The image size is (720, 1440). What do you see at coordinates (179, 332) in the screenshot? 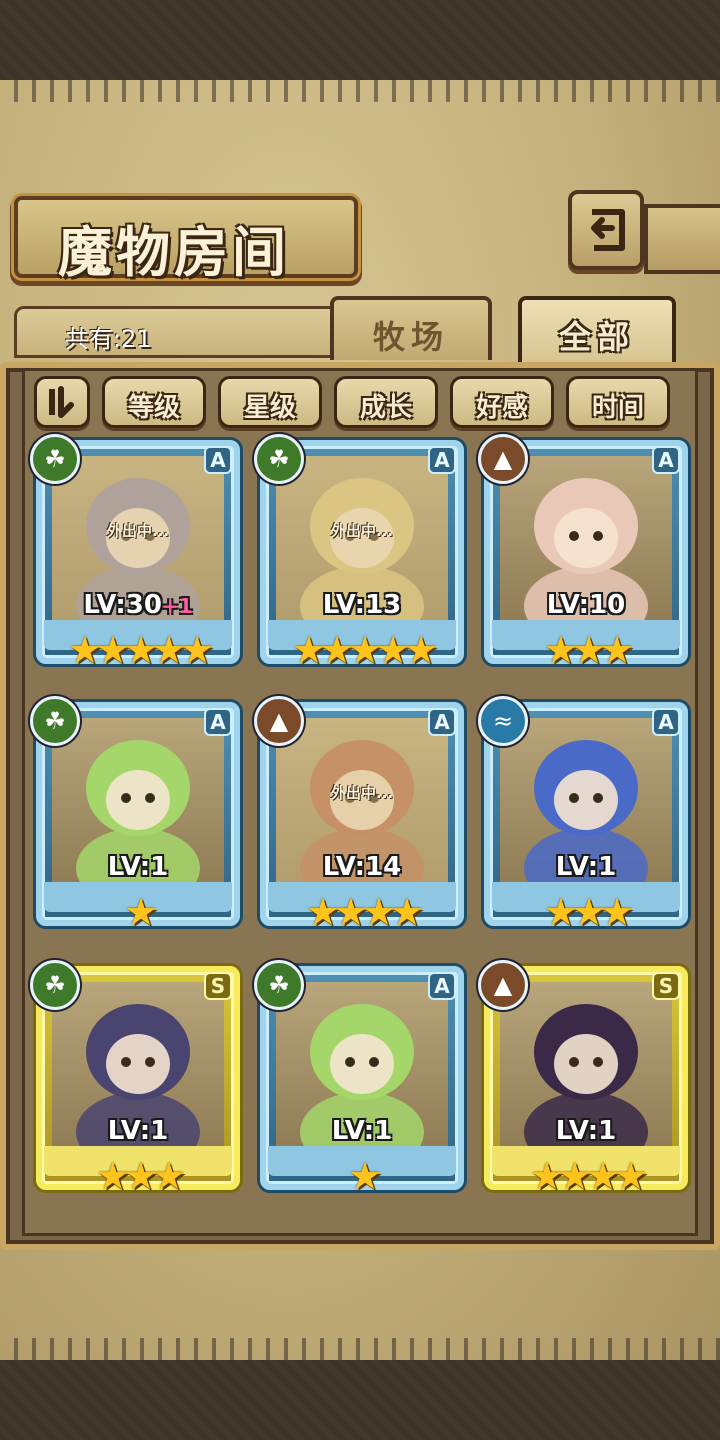
I see `monster-count-bar: 共有:21` at bounding box center [179, 332].